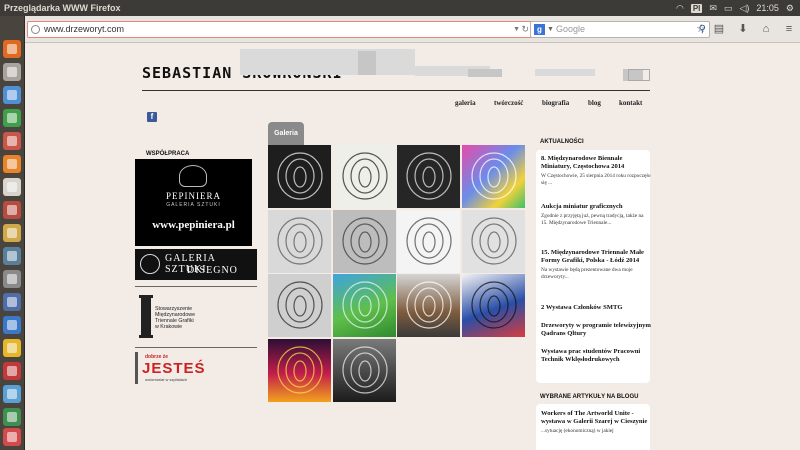 This screenshot has width=800, height=450. Describe the element at coordinates (630, 103) in the screenshot. I see `nav-kontakt: kontakt` at that location.